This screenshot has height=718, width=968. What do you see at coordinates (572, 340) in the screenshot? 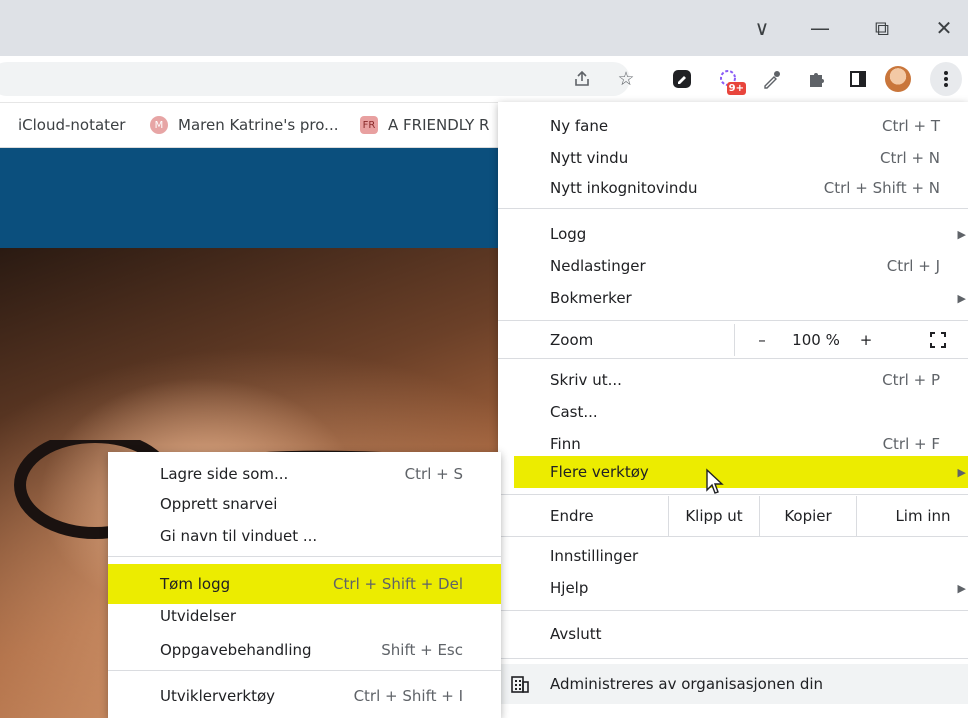
I see `menu-label: Zoom` at bounding box center [572, 340].